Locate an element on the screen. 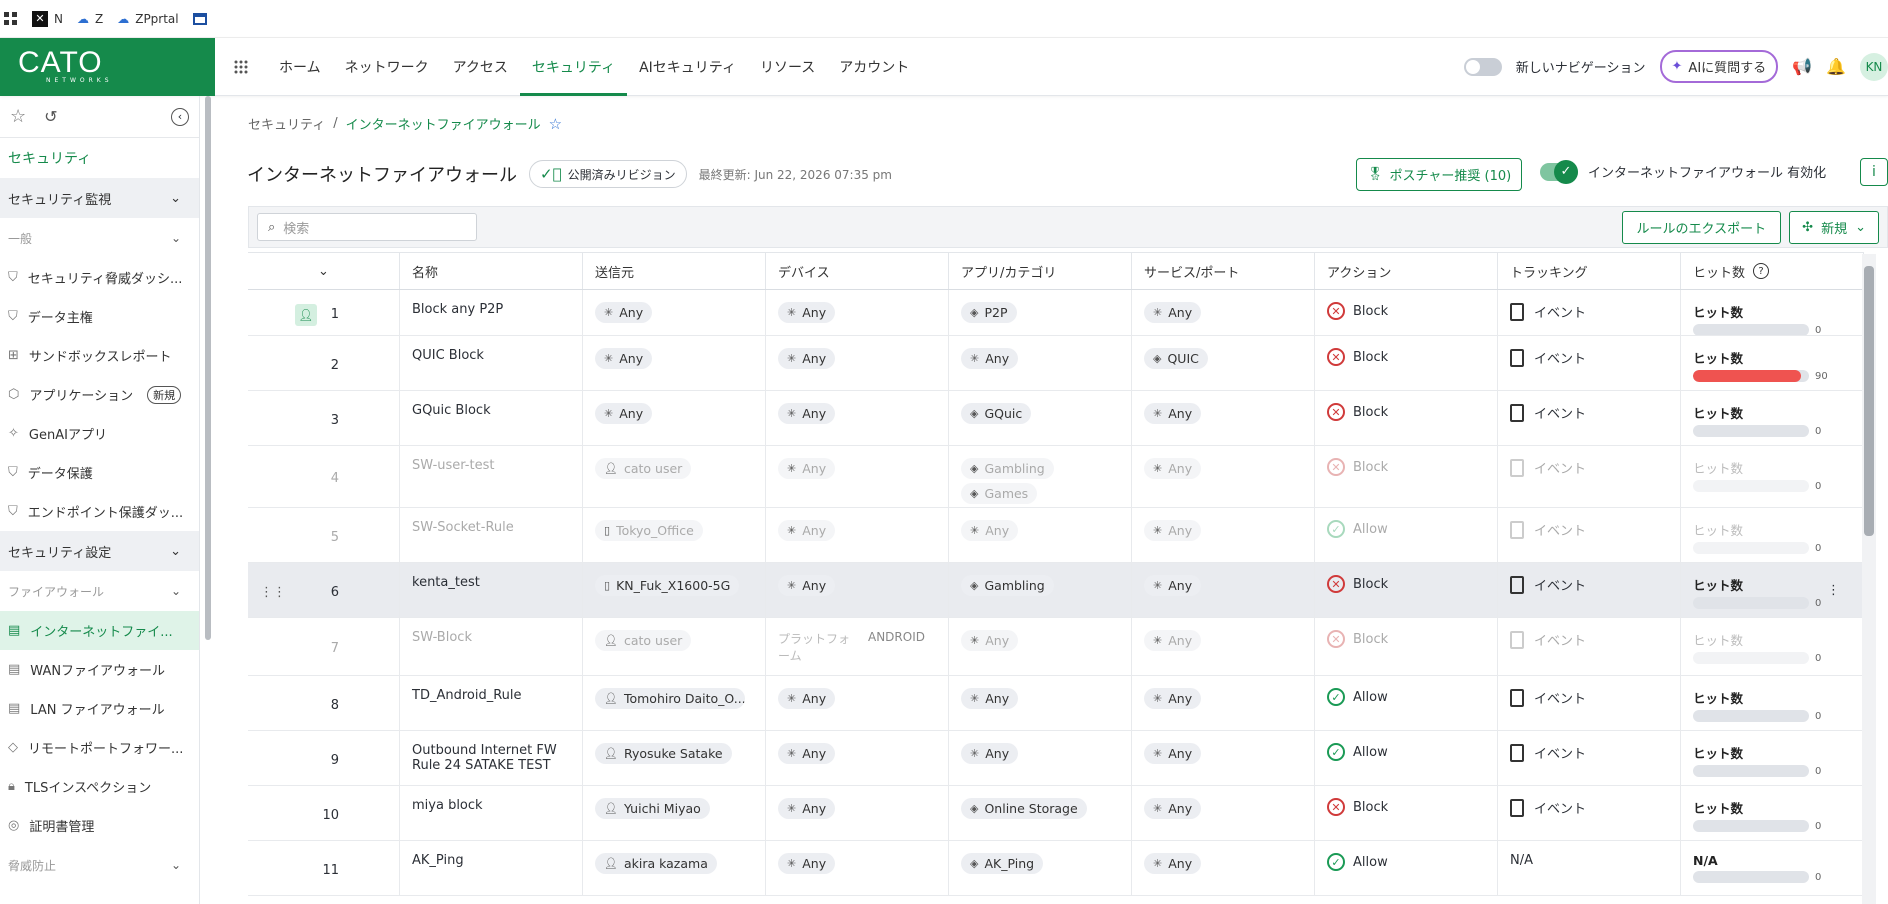 The image size is (1888, 904). header-device: デバイス is located at coordinates (857, 271).